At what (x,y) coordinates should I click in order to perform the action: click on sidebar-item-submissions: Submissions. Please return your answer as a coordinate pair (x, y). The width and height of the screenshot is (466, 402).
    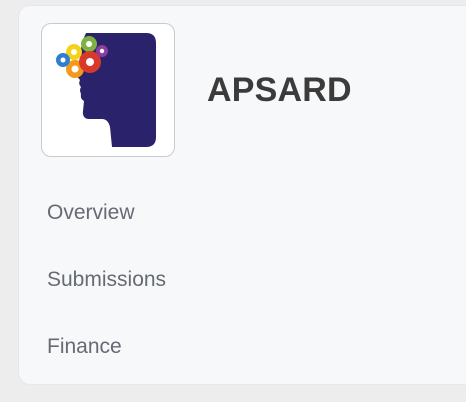
    Looking at the image, I should click on (106, 301).